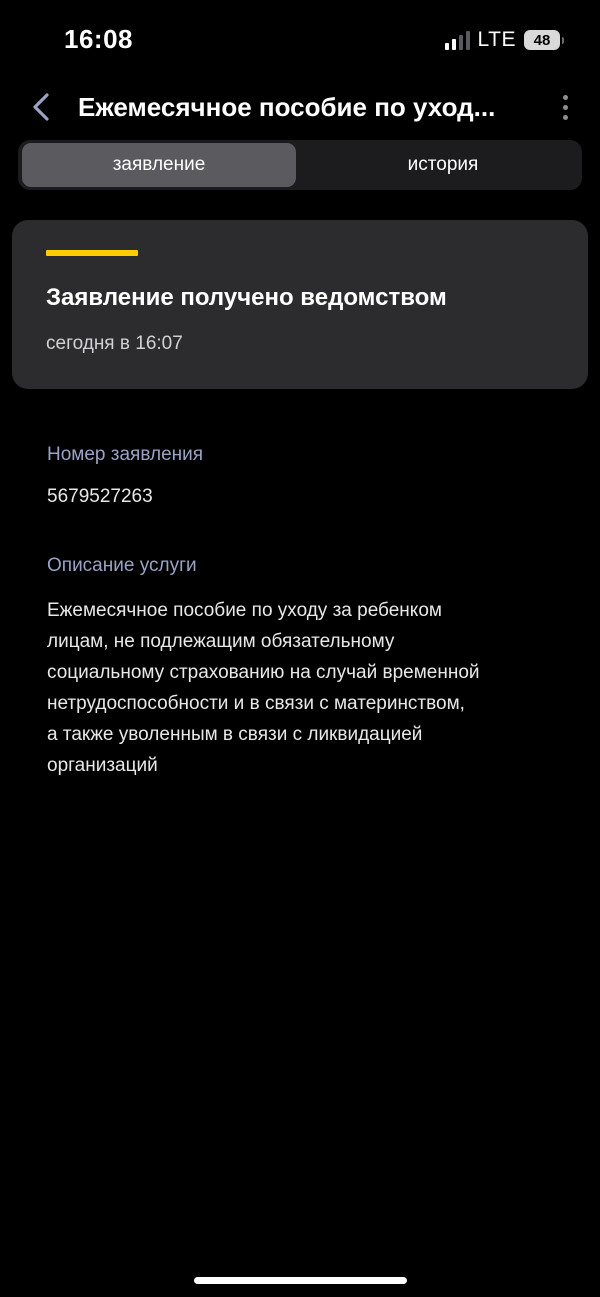 This screenshot has width=600, height=1297. What do you see at coordinates (221, 641) in the screenshot?
I see `description-line: лицам, не подлежащим обязательному` at bounding box center [221, 641].